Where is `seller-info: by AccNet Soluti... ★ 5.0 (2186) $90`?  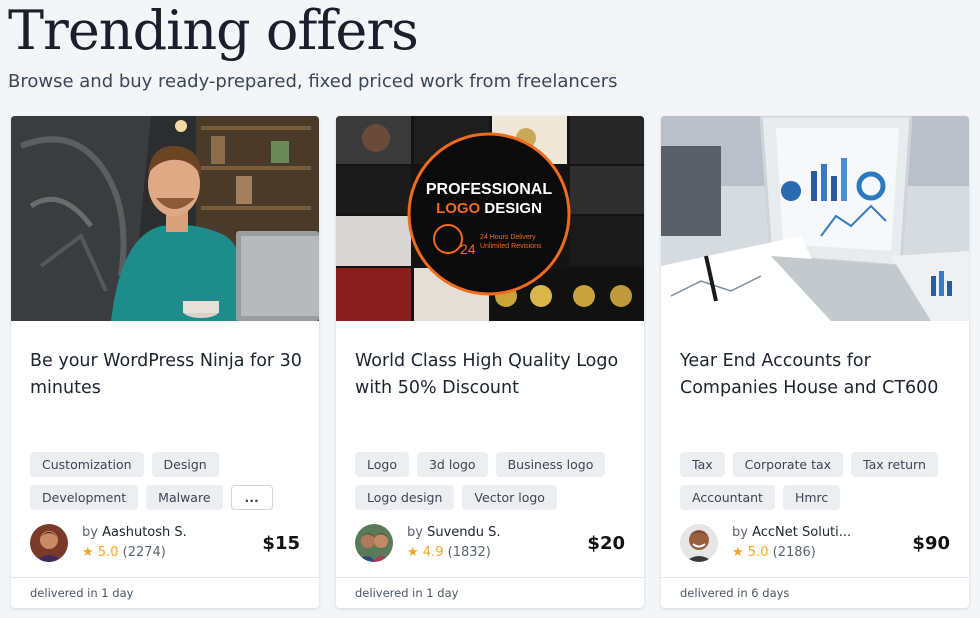 seller-info: by AccNet Soluti... ★ 5.0 (2186) $90 is located at coordinates (815, 544).